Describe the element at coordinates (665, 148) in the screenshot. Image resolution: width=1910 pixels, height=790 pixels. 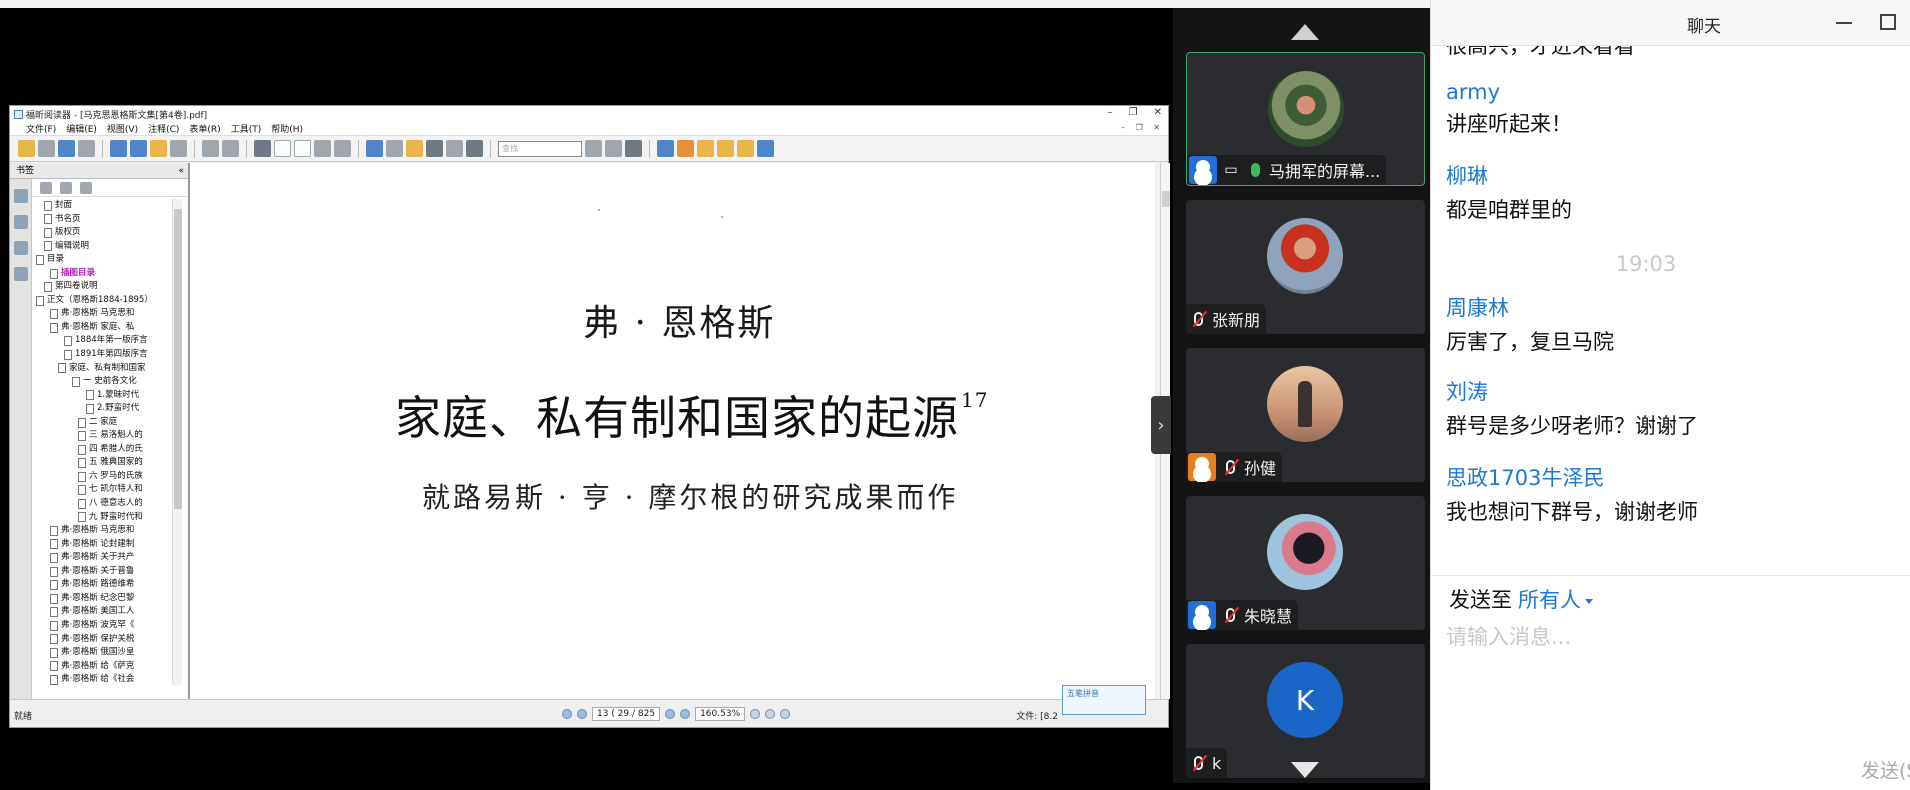
I see `annotate-icon` at that location.